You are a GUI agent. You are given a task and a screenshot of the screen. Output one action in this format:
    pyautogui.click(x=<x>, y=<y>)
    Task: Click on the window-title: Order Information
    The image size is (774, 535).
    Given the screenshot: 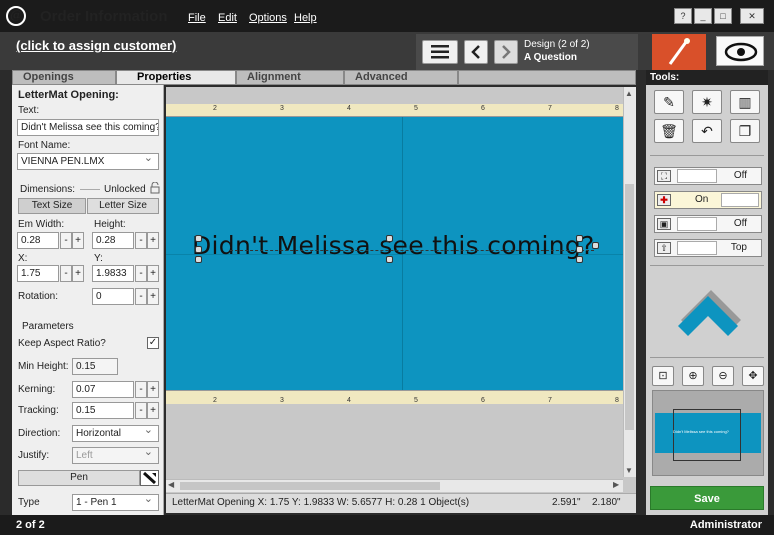 What is the action you would take?
    pyautogui.click(x=104, y=16)
    